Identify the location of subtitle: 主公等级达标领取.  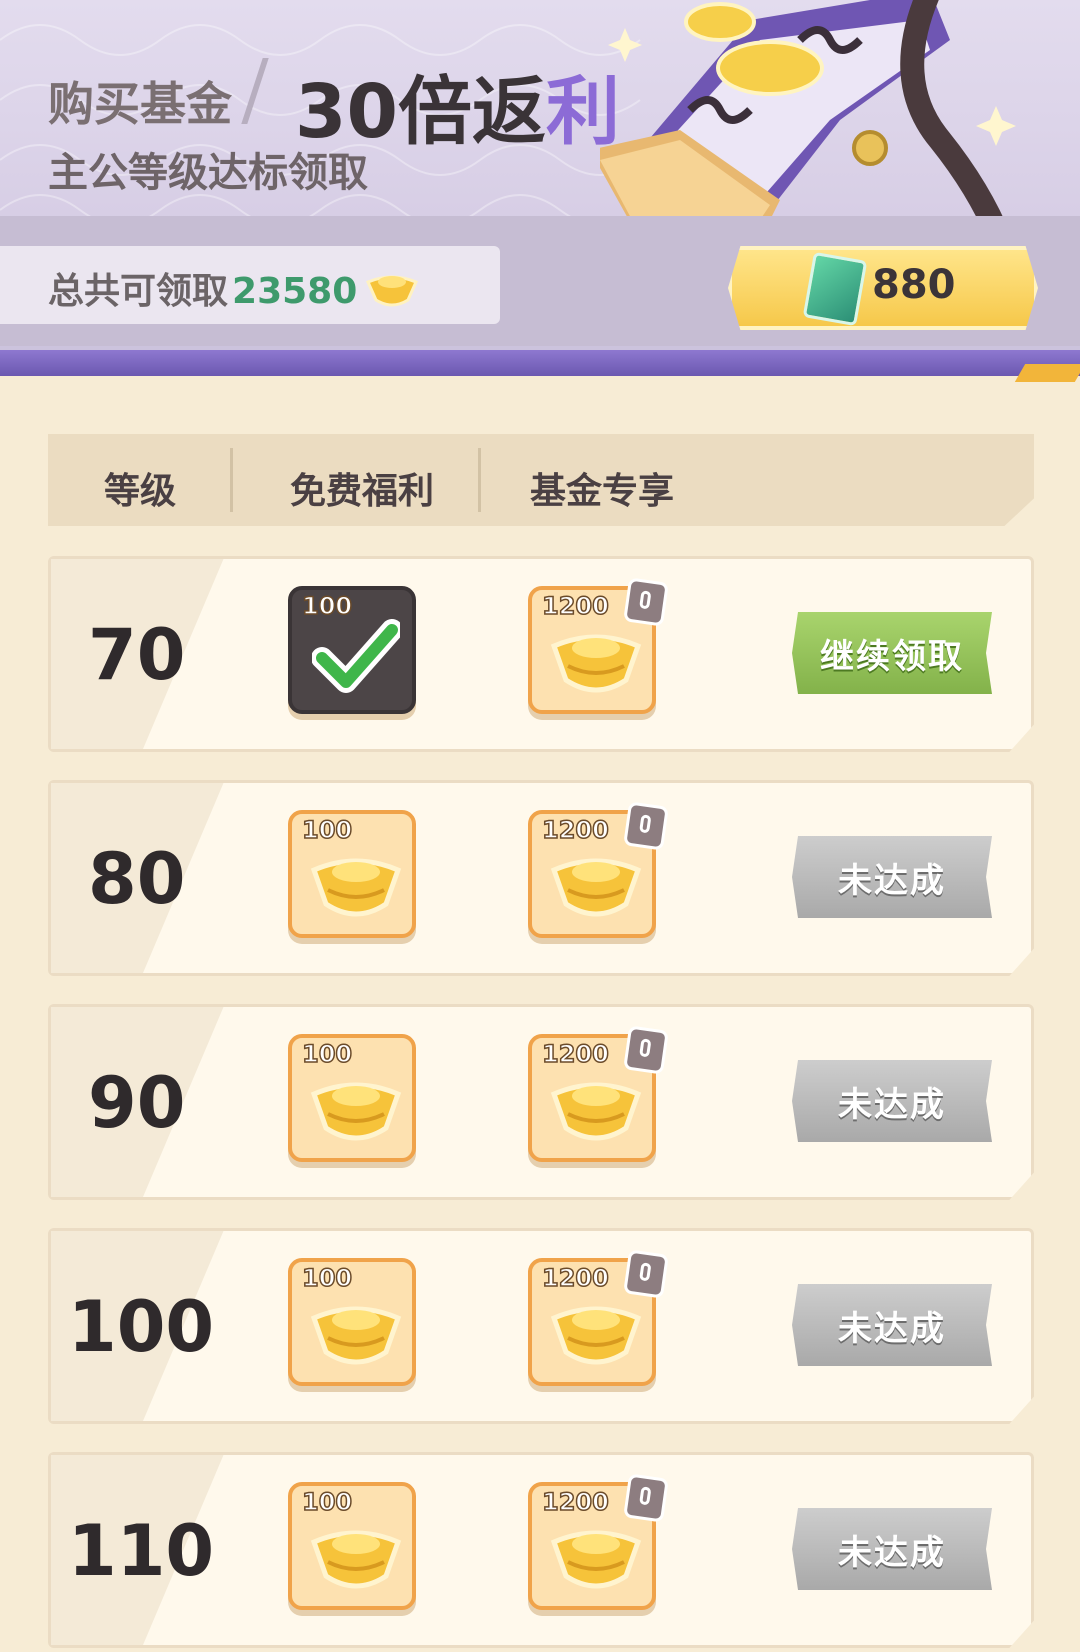
(208, 173).